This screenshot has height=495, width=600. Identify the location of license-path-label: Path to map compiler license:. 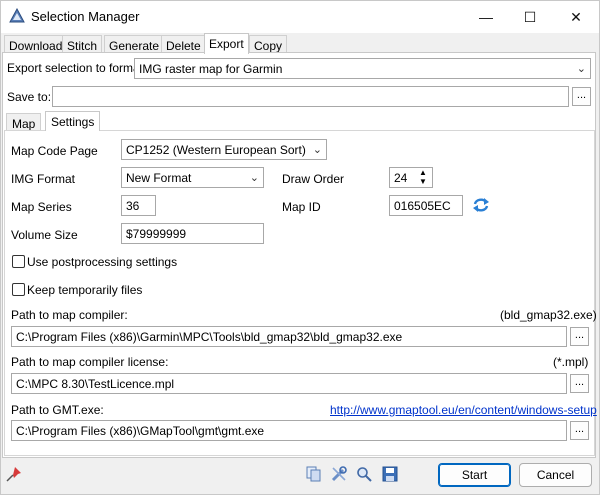
(90, 362).